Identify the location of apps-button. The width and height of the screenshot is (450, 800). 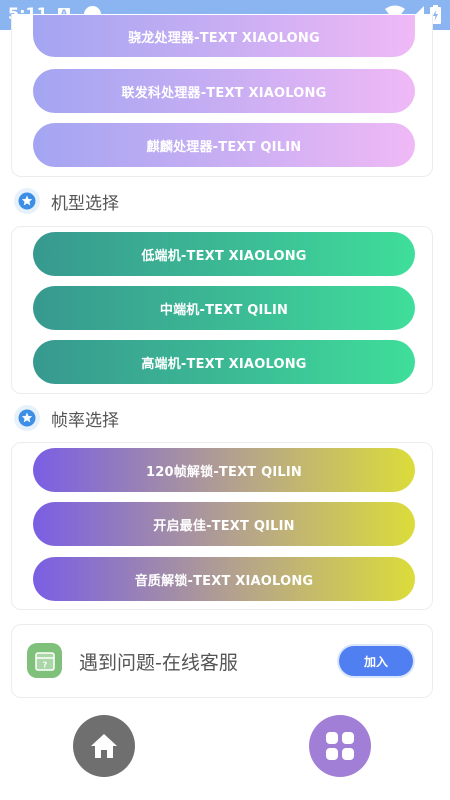
(340, 746).